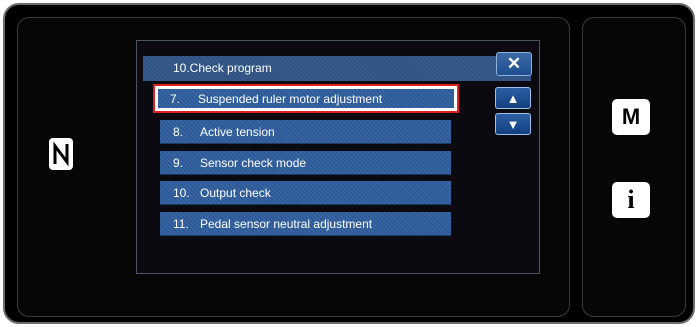 Image resolution: width=699 pixels, height=327 pixels. Describe the element at coordinates (305, 193) in the screenshot. I see `menu-item-output-check: 10. Output check` at that location.